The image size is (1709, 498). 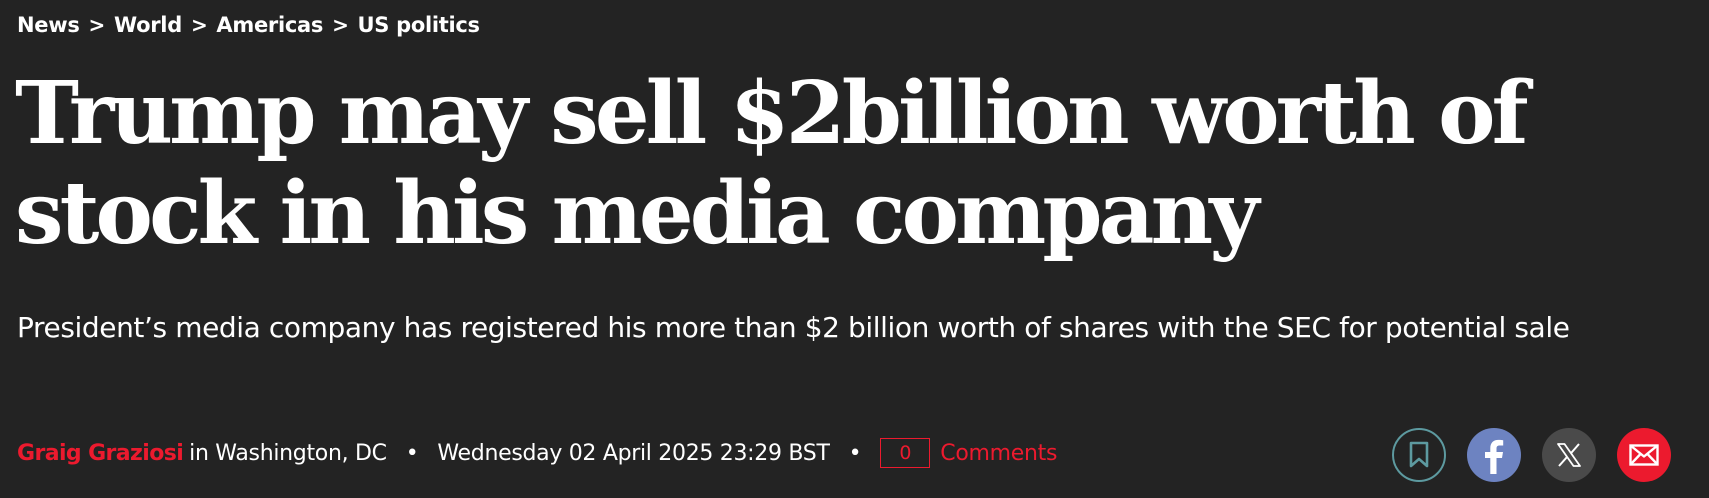 I want to click on facebook-icon, so click(x=1494, y=456).